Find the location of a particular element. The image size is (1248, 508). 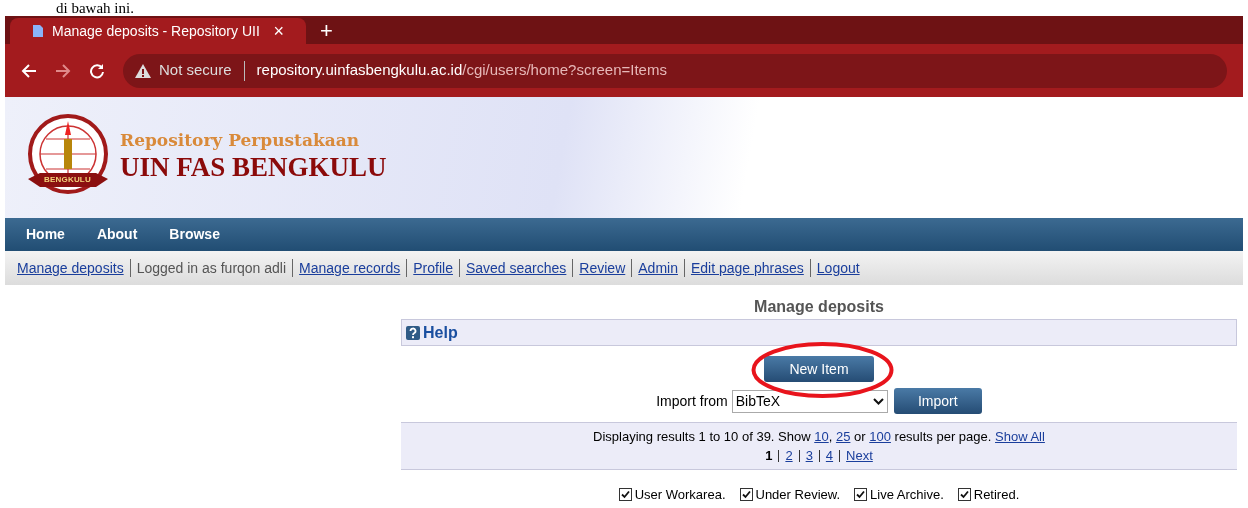

browser-tab: Manage deposits - Repository UII × is located at coordinates (158, 31).